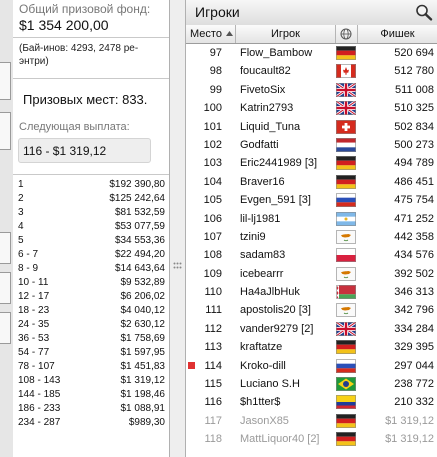 Image resolution: width=437 pixels, height=457 pixels. What do you see at coordinates (311, 402) in the screenshot?
I see `table-row: 116 $h1tter$ 210 332` at bounding box center [311, 402].